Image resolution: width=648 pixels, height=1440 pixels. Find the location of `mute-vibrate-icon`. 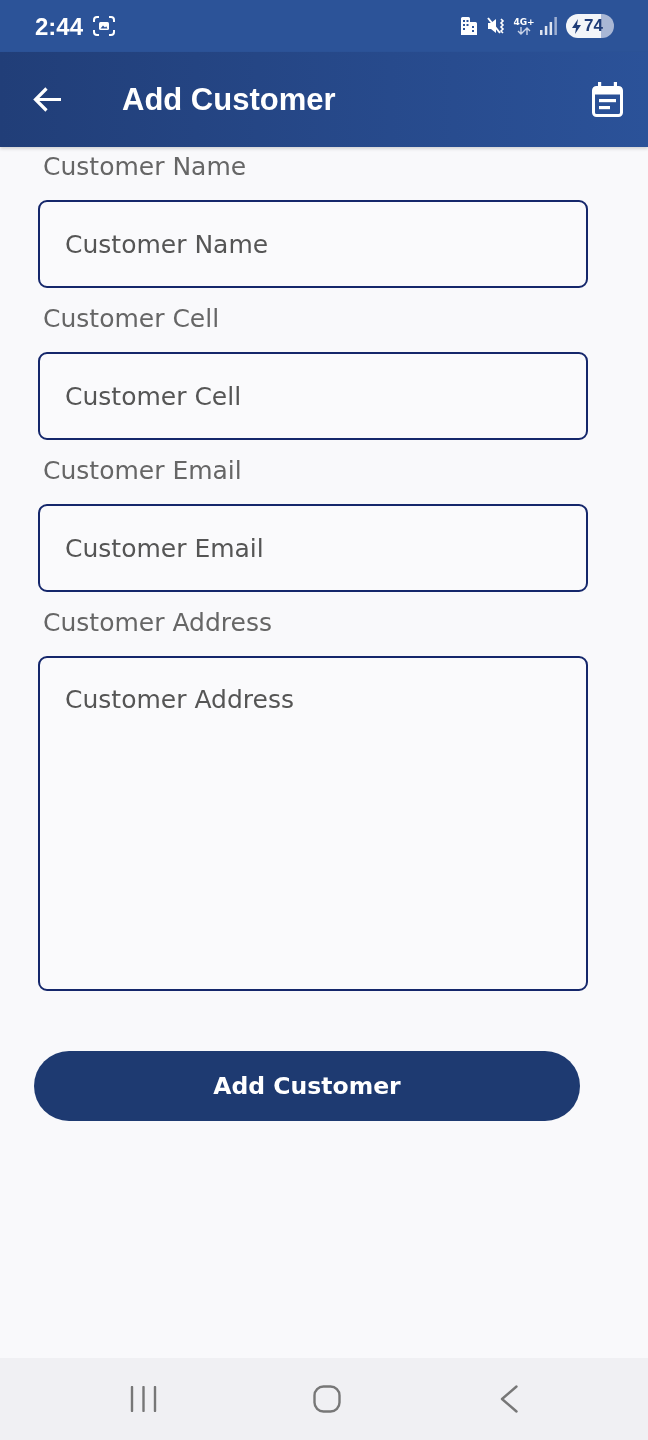

mute-vibrate-icon is located at coordinates (496, 26).